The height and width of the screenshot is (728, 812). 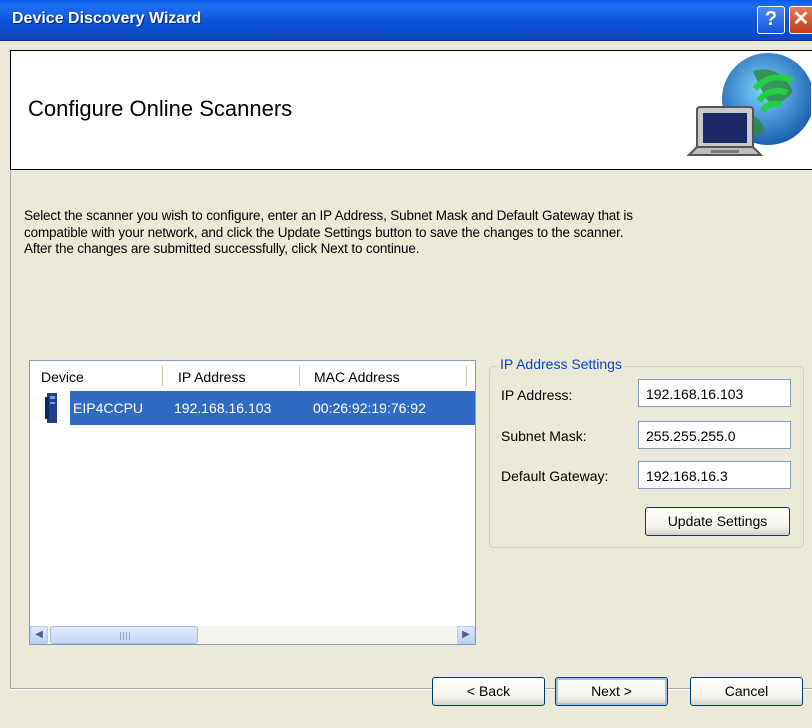 I want to click on default-gateway-label: Default Gateway:, so click(x=555, y=476).